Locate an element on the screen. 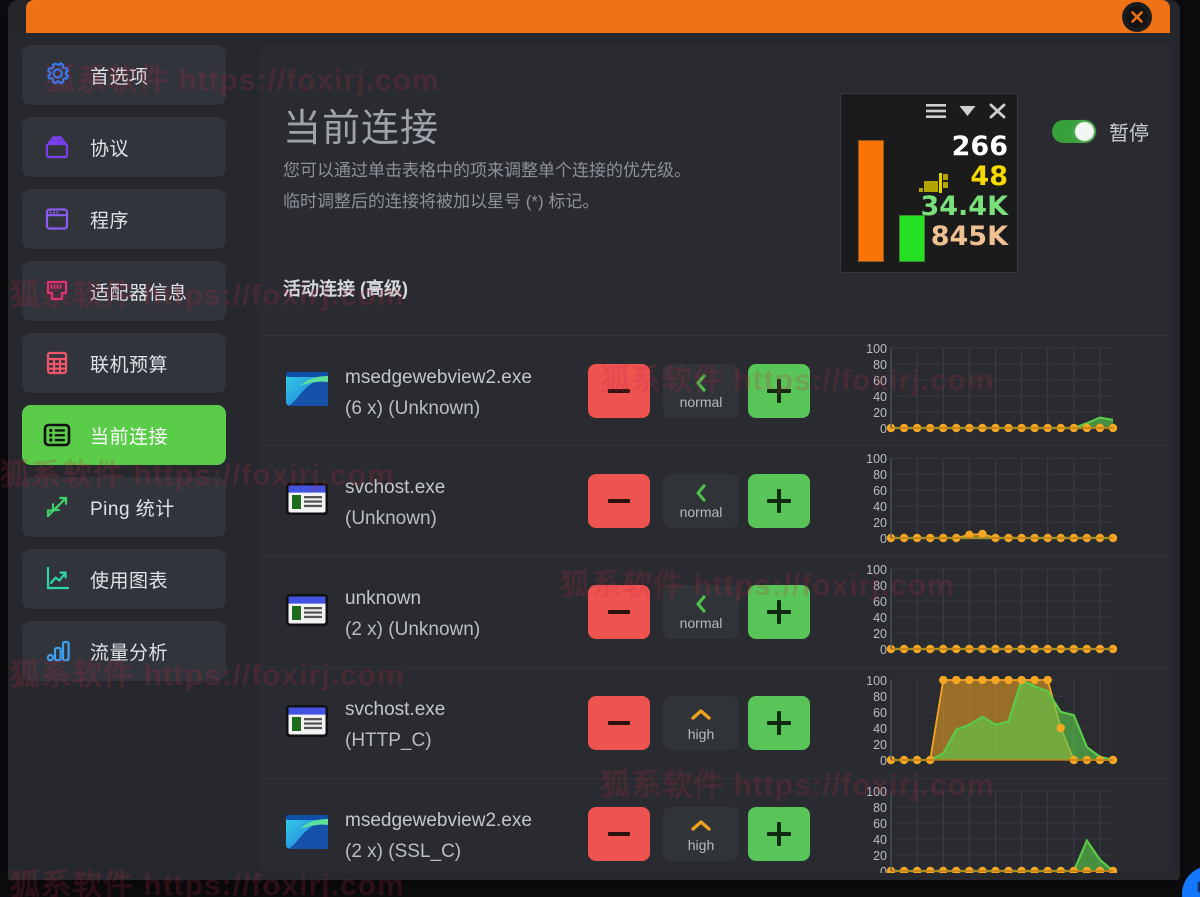 This screenshot has width=1200, height=897. monitor-value: 34.4K is located at coordinates (964, 206).